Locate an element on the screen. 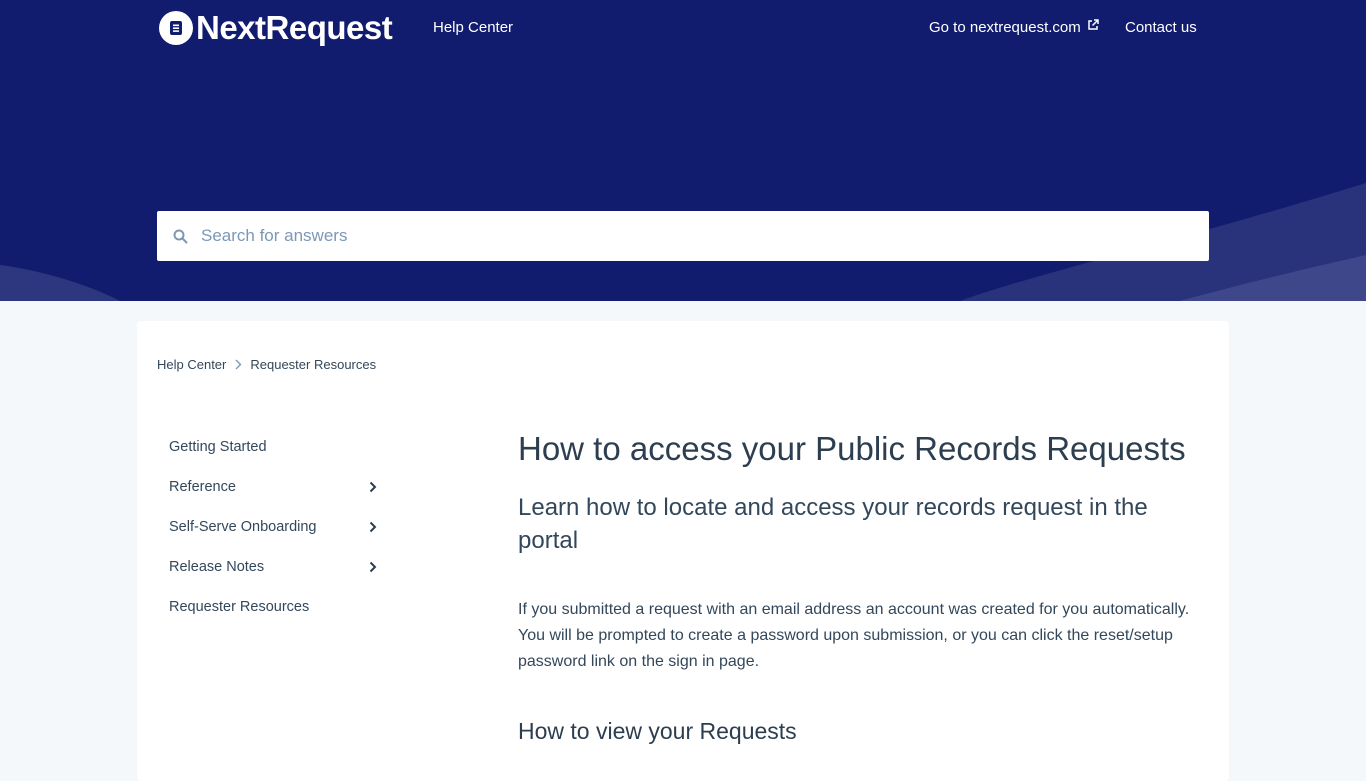  nav-external-site-label: Go to nextrequest.com is located at coordinates (1005, 27).